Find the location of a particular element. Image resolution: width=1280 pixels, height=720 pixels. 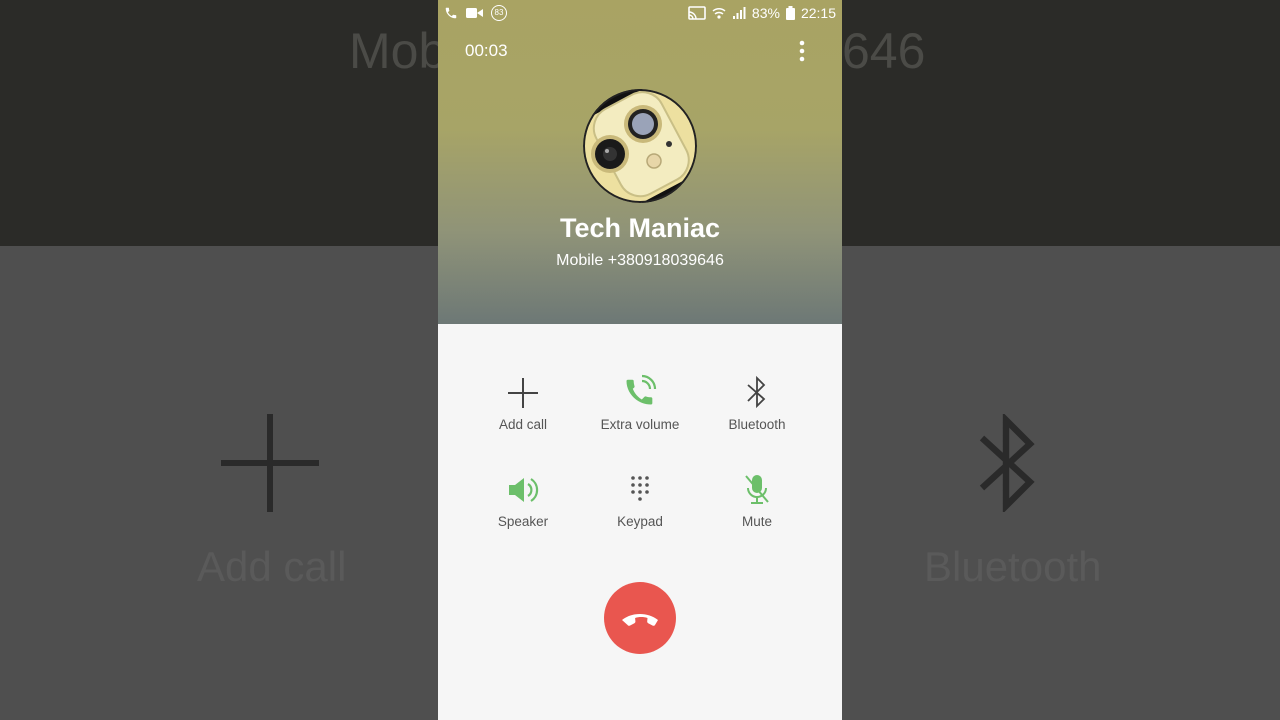

keypad-label: Keypad is located at coordinates (640, 521).